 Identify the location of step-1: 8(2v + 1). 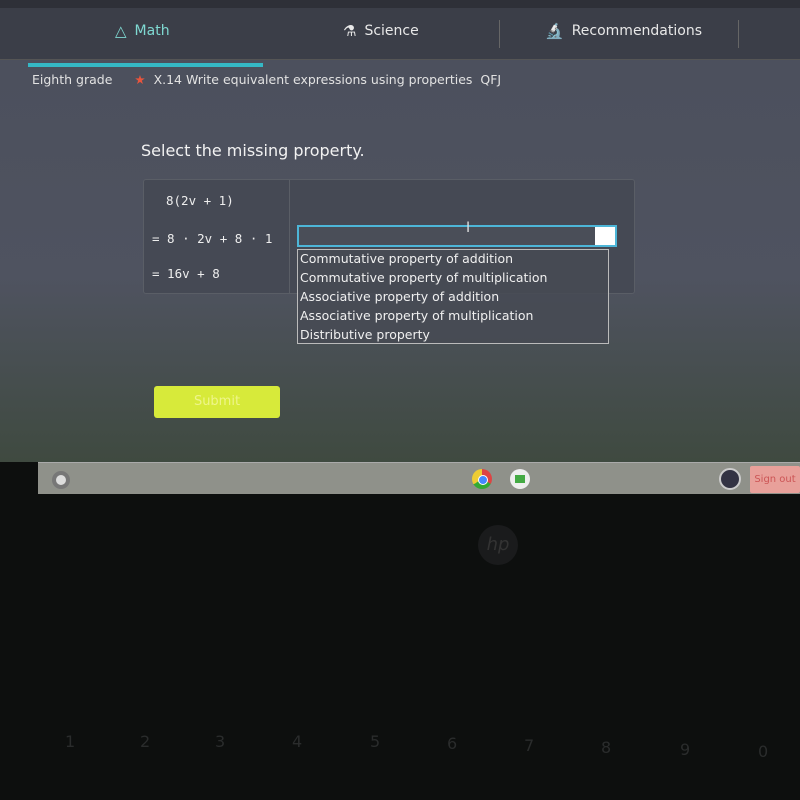
(200, 200).